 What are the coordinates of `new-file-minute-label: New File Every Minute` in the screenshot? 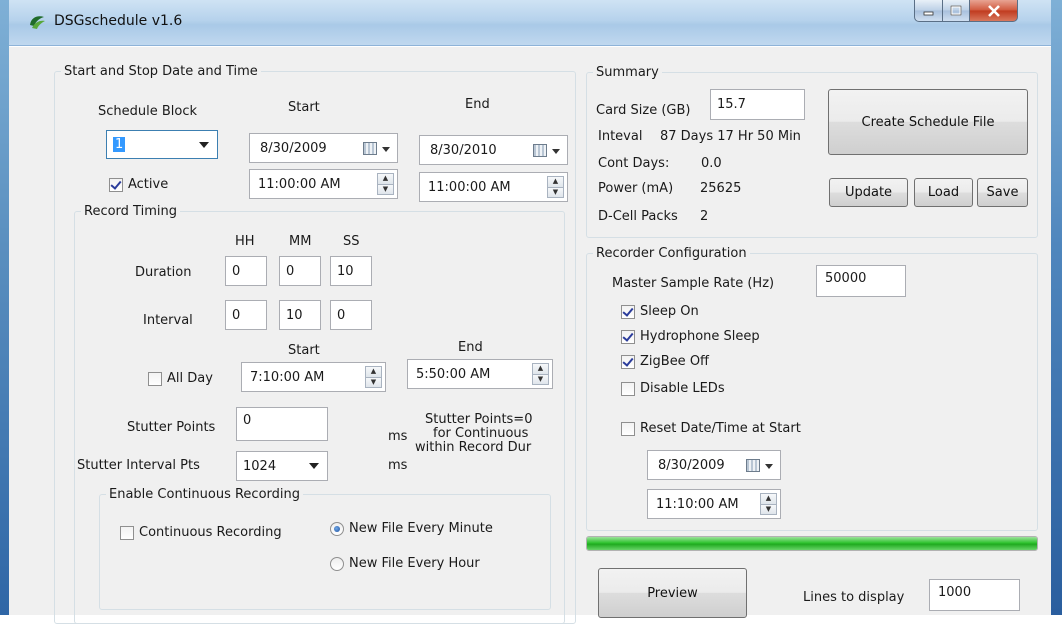 It's located at (421, 528).